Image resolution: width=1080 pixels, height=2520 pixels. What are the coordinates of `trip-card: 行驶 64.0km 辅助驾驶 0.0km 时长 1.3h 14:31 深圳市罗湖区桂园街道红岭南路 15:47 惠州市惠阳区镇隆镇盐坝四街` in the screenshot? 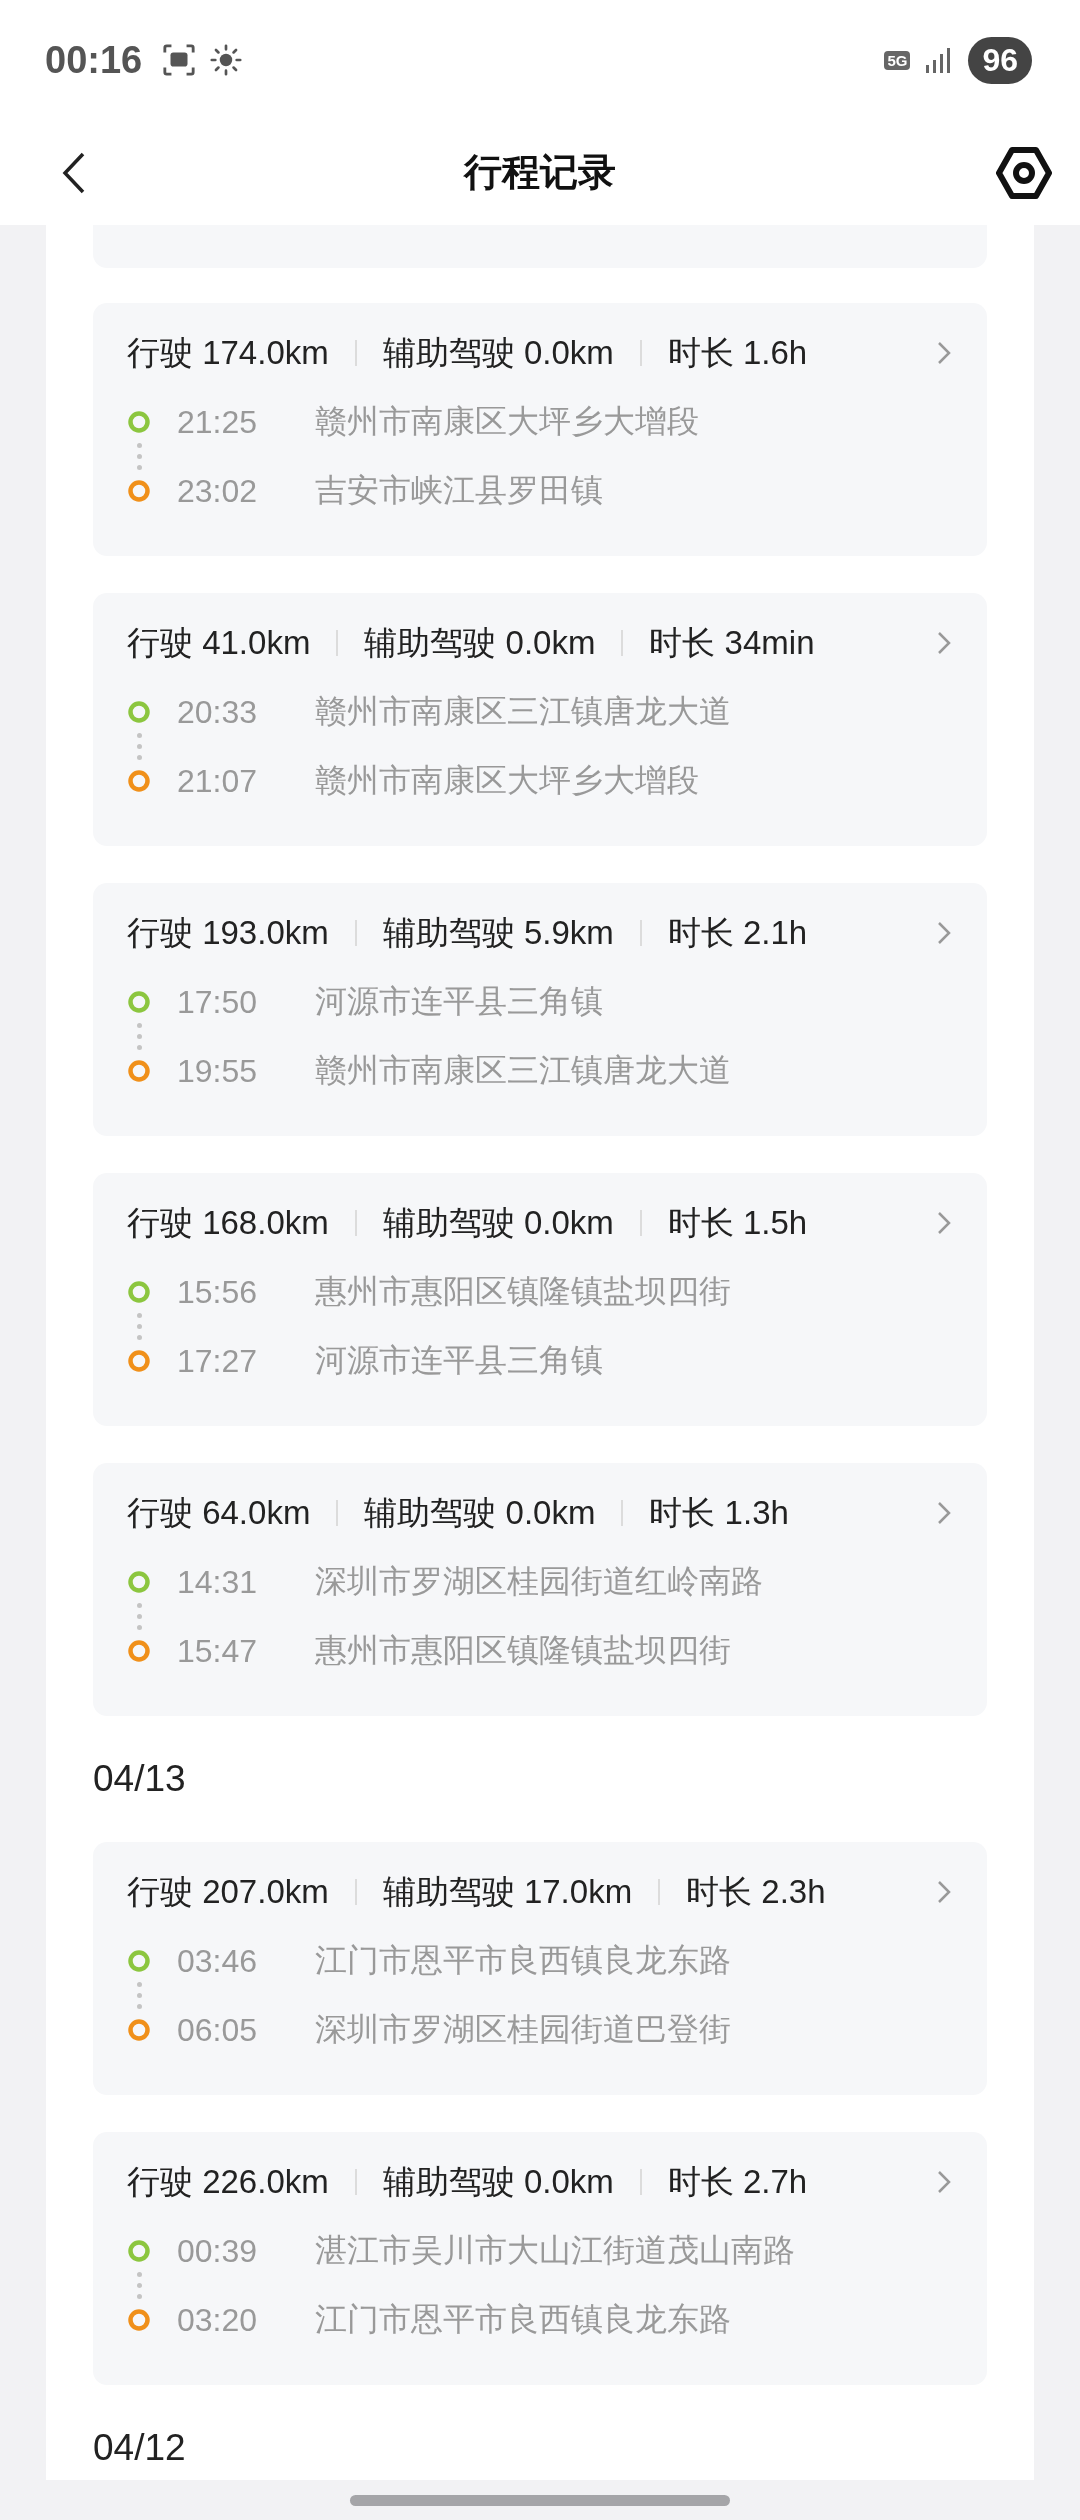 It's located at (540, 1589).